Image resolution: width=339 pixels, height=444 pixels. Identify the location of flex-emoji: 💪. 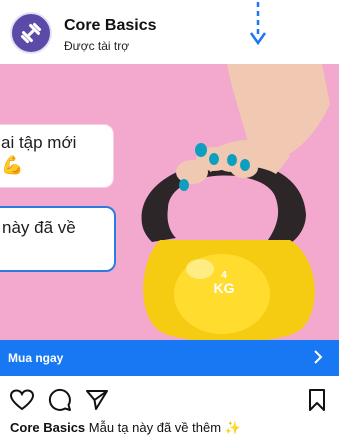
(12, 165).